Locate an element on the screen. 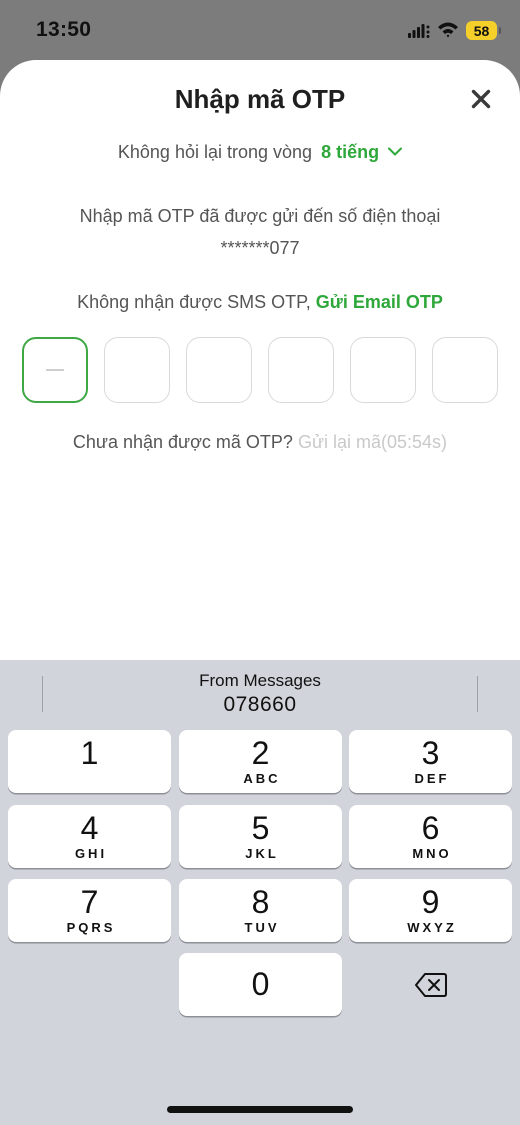 The width and height of the screenshot is (520, 1125). resend-timer: (05:54s) is located at coordinates (414, 442).